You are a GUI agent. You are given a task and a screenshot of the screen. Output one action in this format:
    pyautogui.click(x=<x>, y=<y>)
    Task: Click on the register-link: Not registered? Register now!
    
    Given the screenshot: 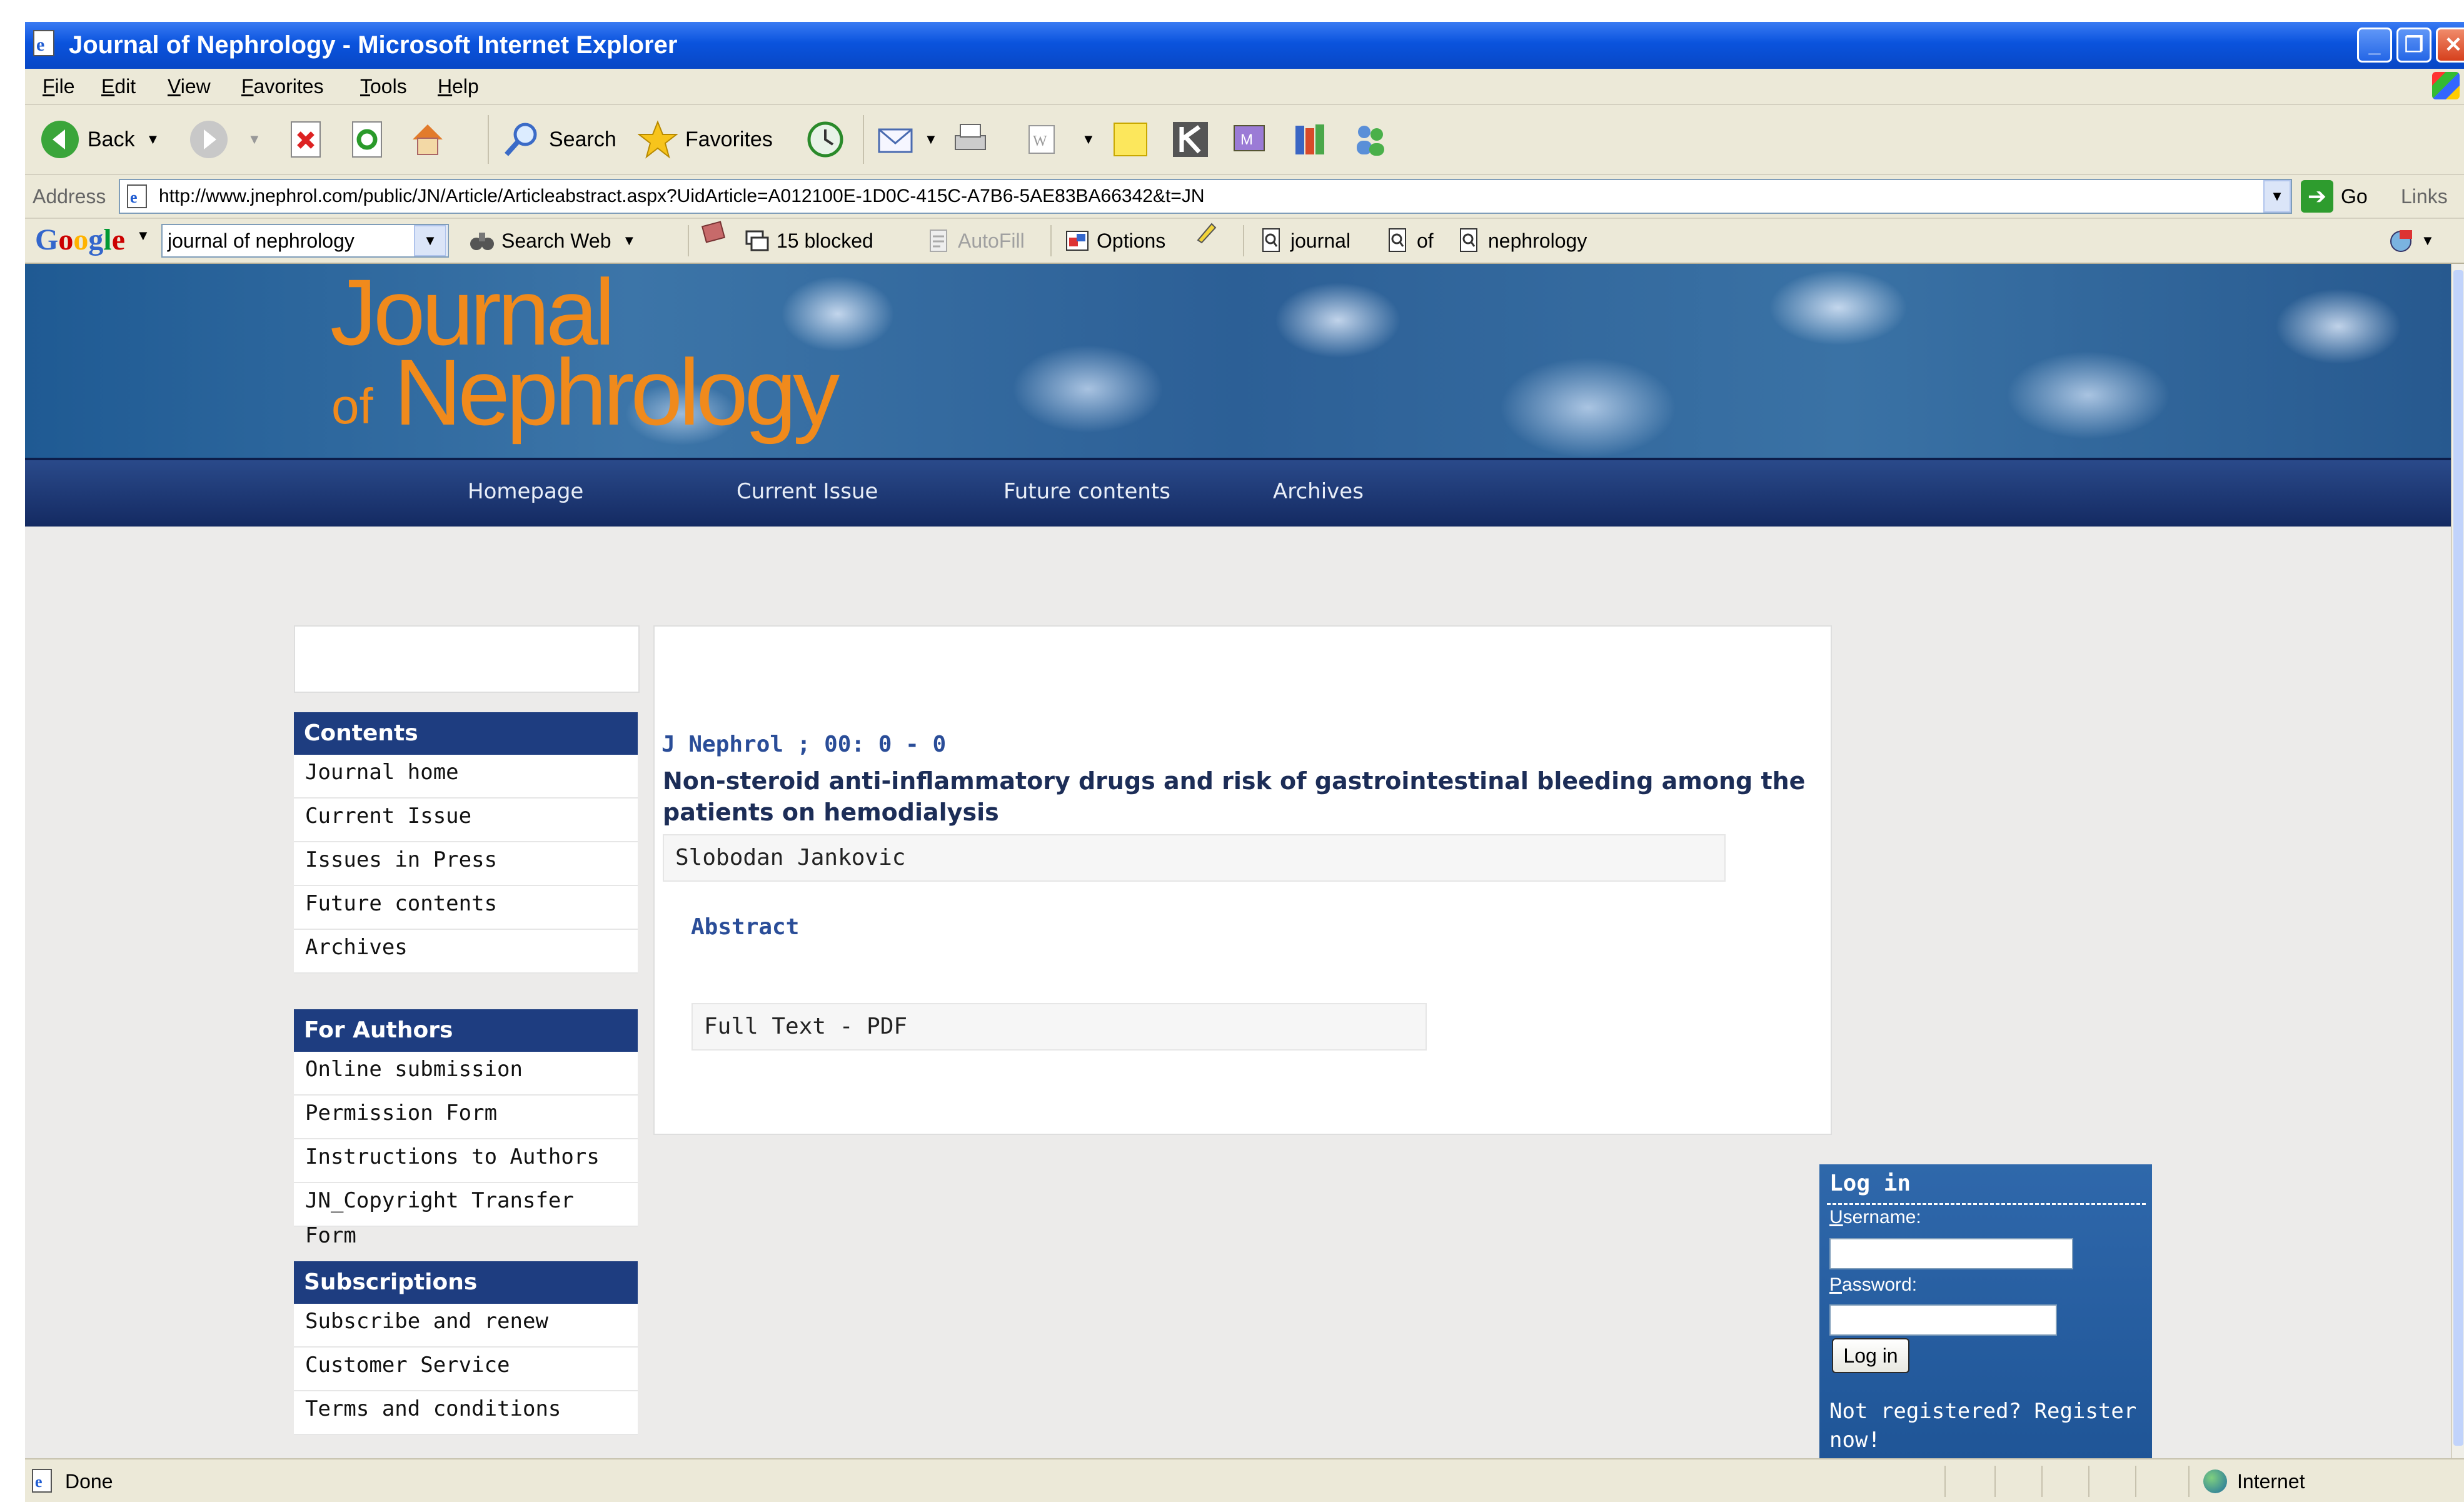 What is the action you would take?
    pyautogui.click(x=1986, y=1425)
    